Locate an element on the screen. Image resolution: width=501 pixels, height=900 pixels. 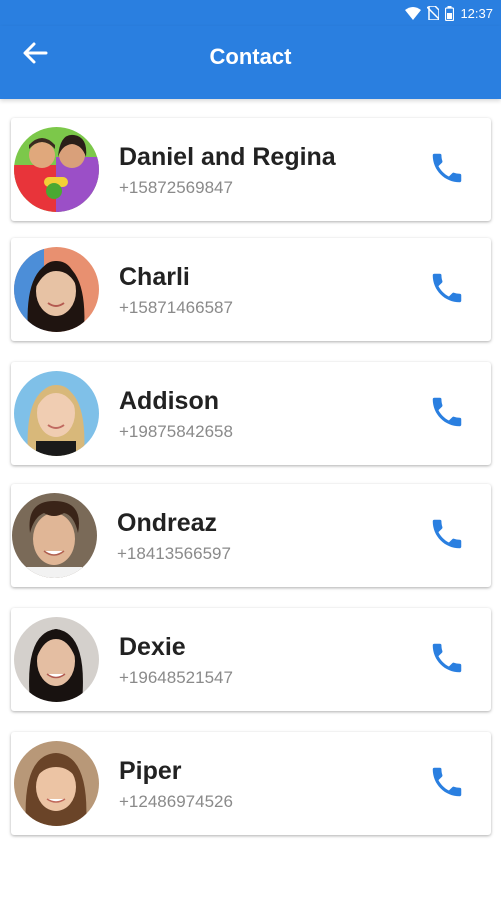
contact-name: Ondreaz is located at coordinates (167, 523).